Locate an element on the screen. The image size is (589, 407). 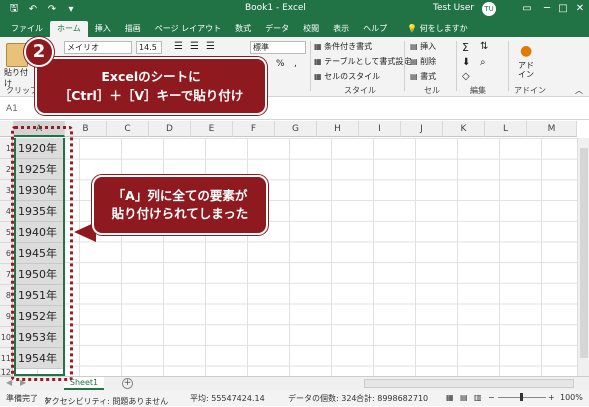
comma-icon: , is located at coordinates (295, 64).